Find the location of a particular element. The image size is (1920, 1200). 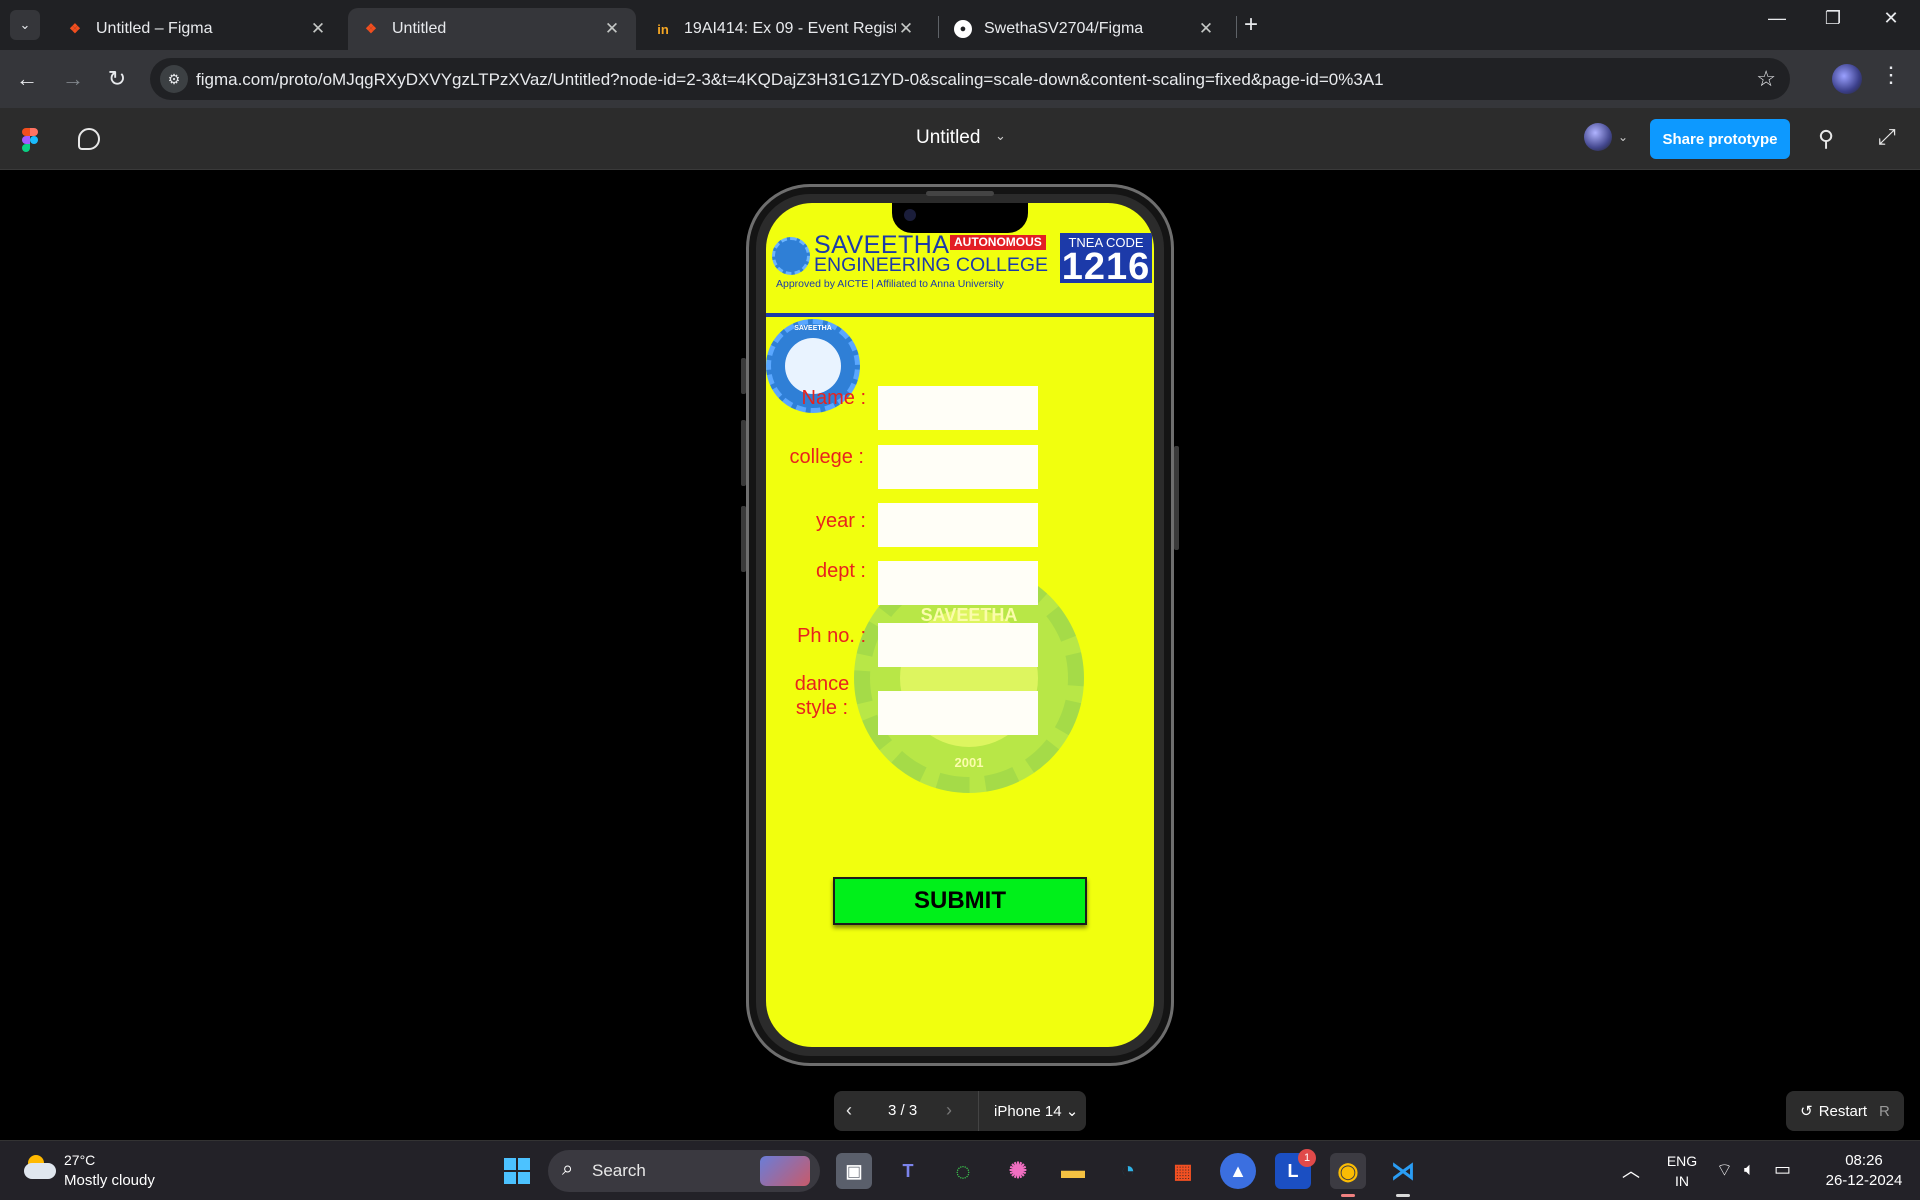

tab-title: SwethaSV2704/Figma is located at coordinates (1064, 28).